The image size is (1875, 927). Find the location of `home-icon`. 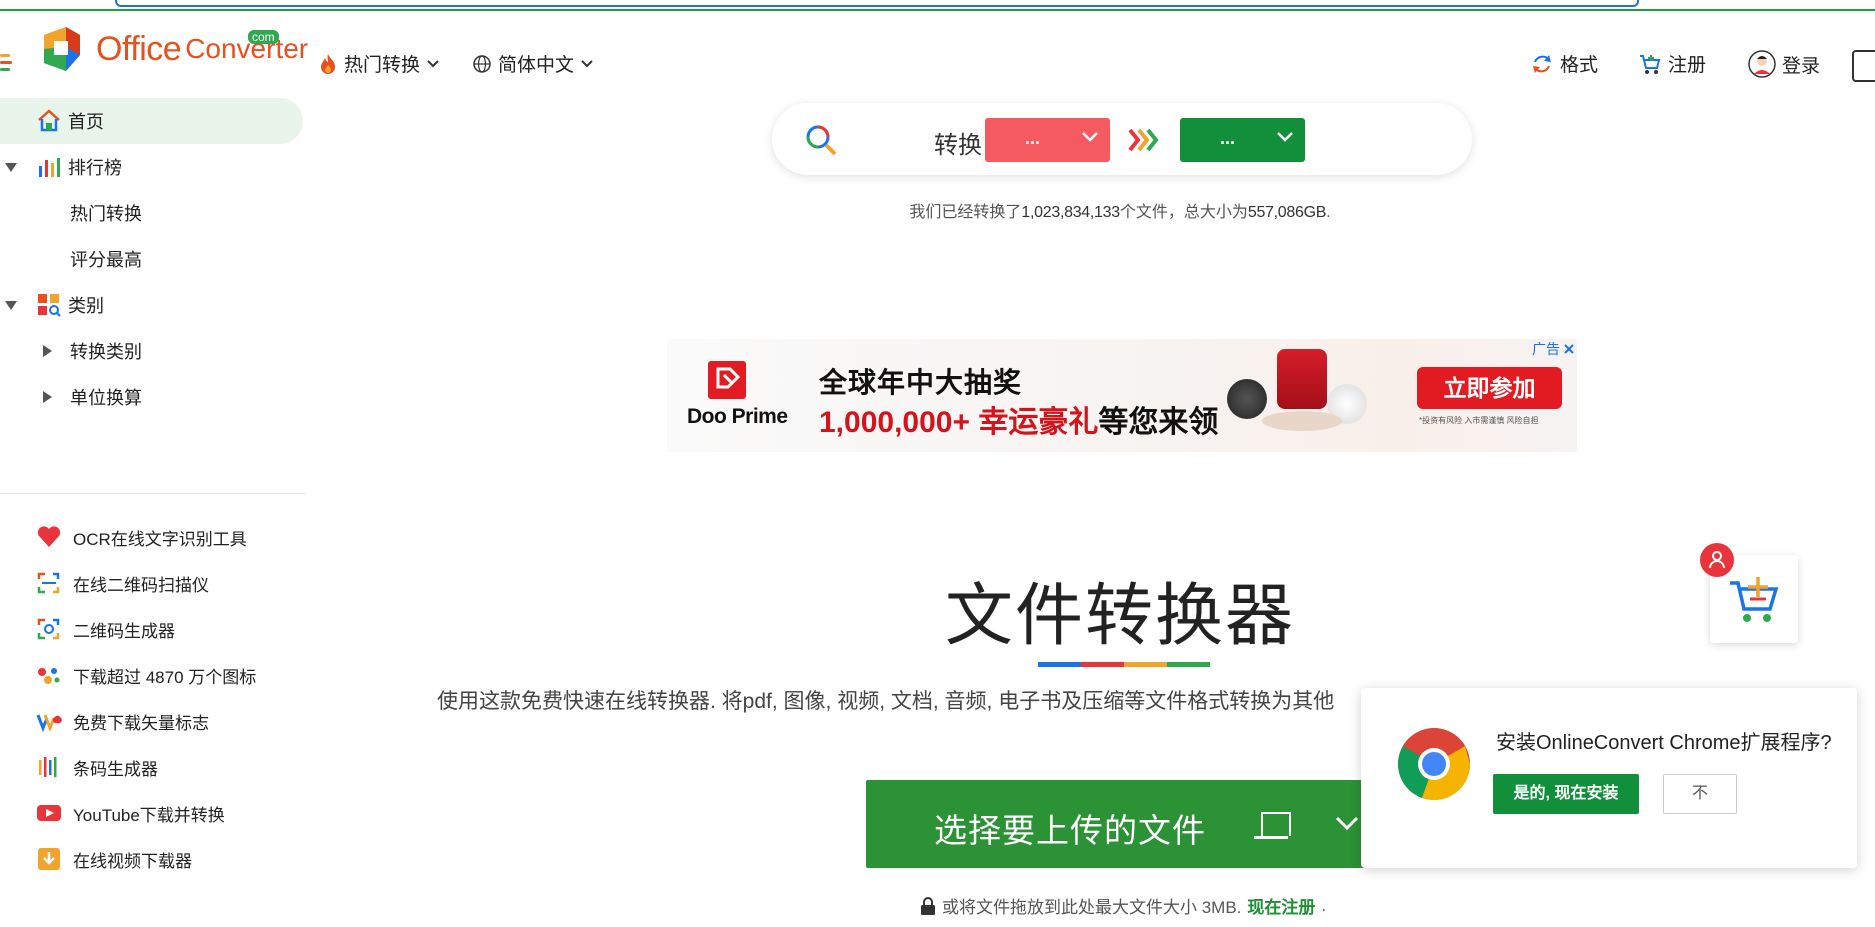

home-icon is located at coordinates (49, 120).